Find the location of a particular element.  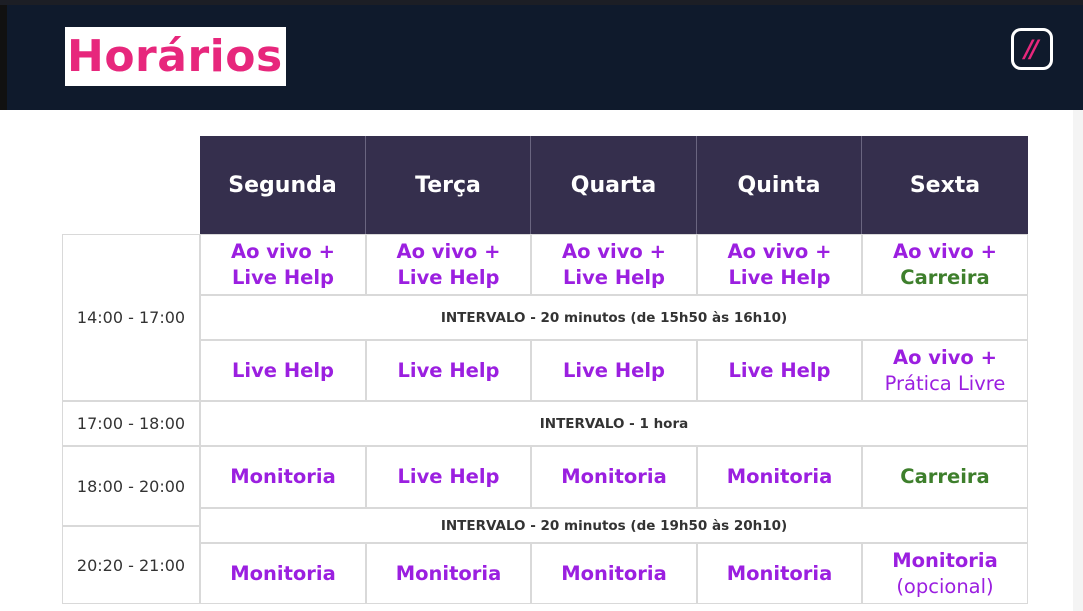

activity-qui-r4: Monitoria is located at coordinates (779, 573).